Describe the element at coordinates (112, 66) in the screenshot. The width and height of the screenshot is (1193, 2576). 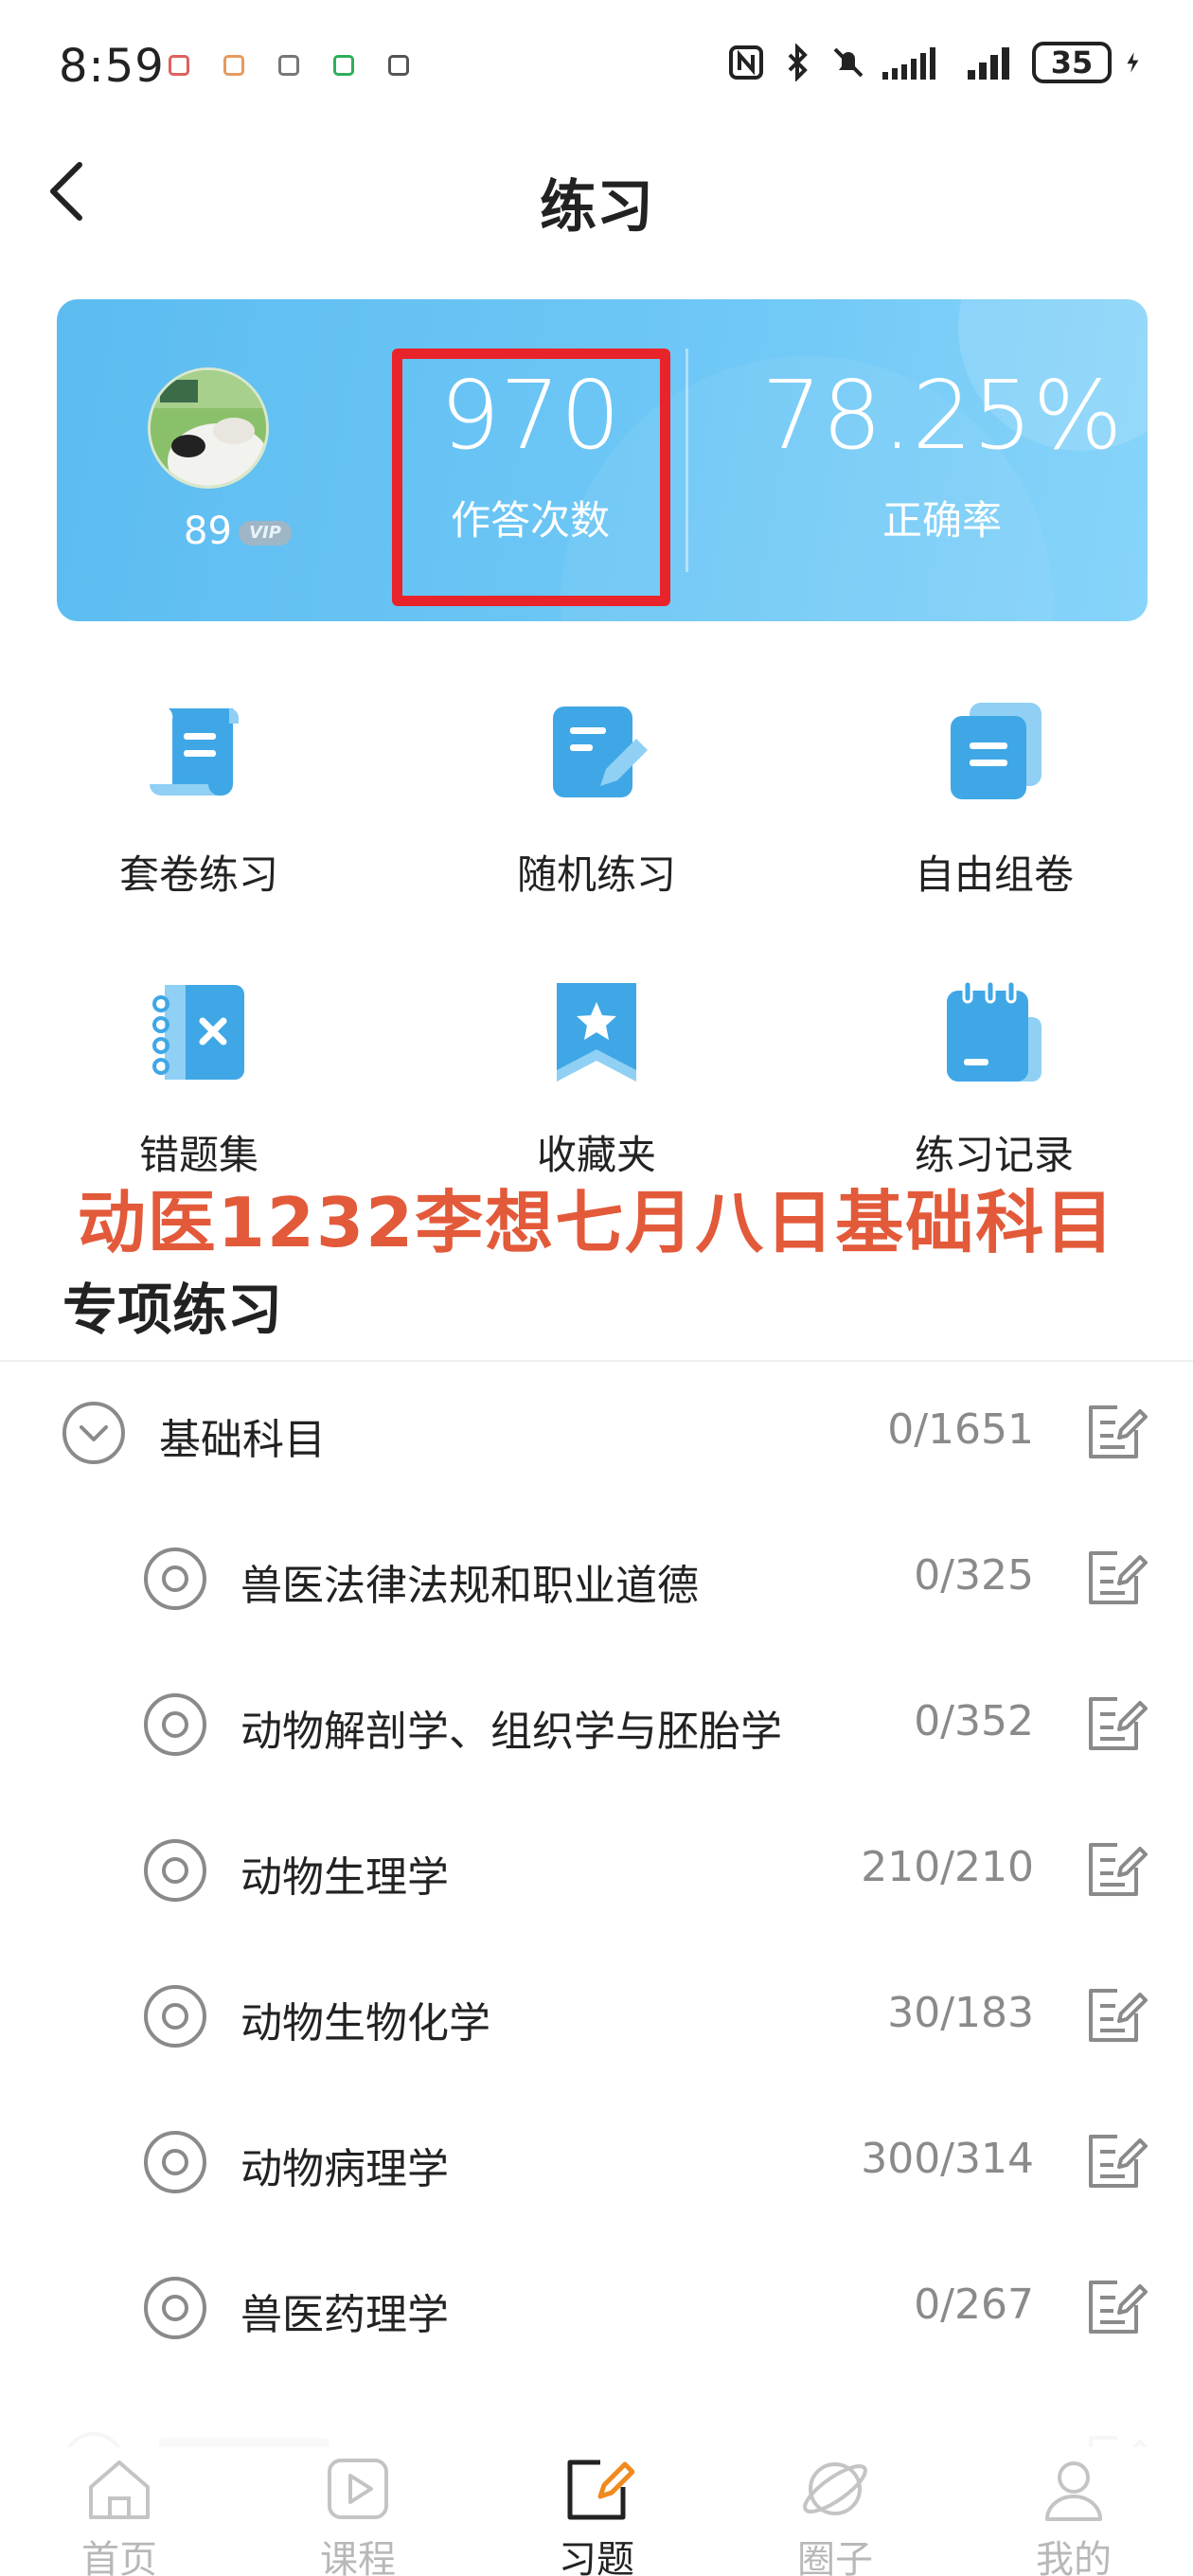
I see `status-time: 8:59` at that location.